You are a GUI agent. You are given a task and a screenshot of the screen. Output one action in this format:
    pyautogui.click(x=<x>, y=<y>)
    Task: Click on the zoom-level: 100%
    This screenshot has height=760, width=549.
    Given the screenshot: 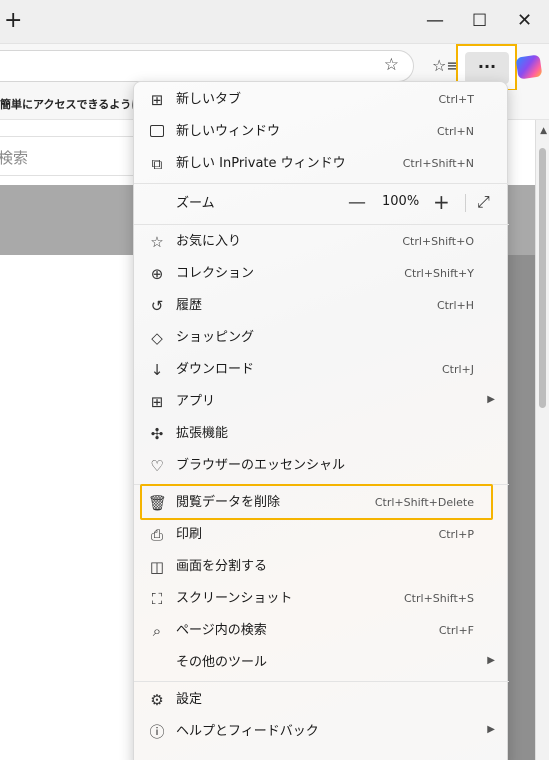 What is the action you would take?
    pyautogui.click(x=401, y=201)
    